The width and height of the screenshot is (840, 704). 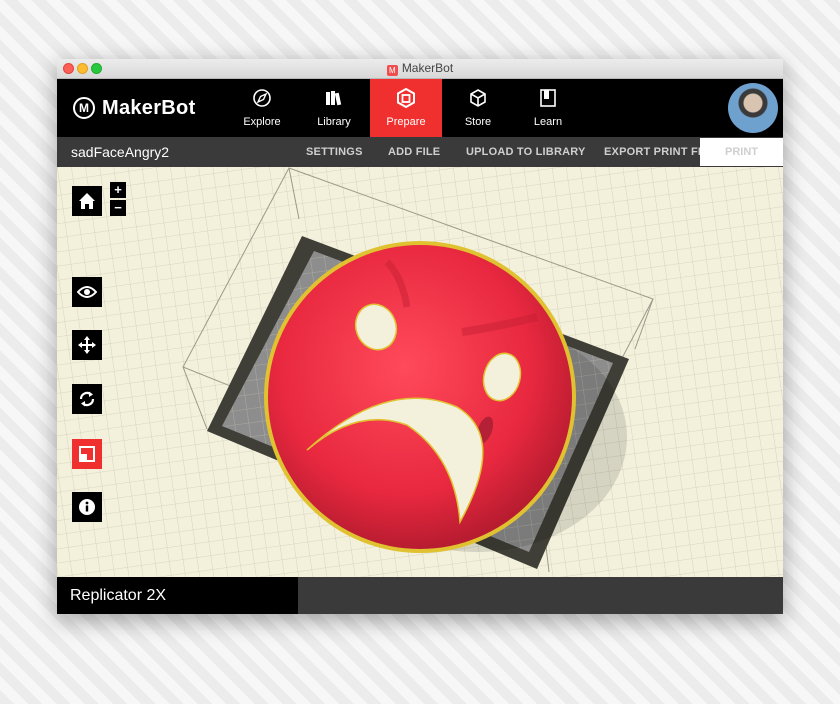 I want to click on nav-prepare: Prepare, so click(x=406, y=108).